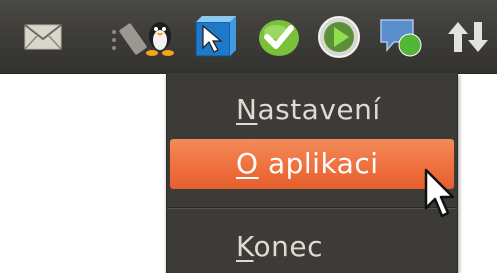 This screenshot has width=497, height=273. Describe the element at coordinates (288, 246) in the screenshot. I see `menu-item-quit-label: onec` at that location.